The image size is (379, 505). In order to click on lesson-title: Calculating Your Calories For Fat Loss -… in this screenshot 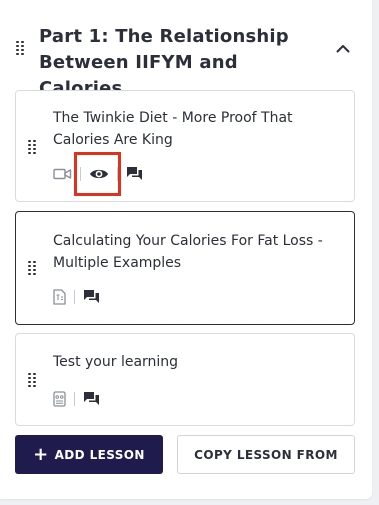, I will do `click(188, 252)`.